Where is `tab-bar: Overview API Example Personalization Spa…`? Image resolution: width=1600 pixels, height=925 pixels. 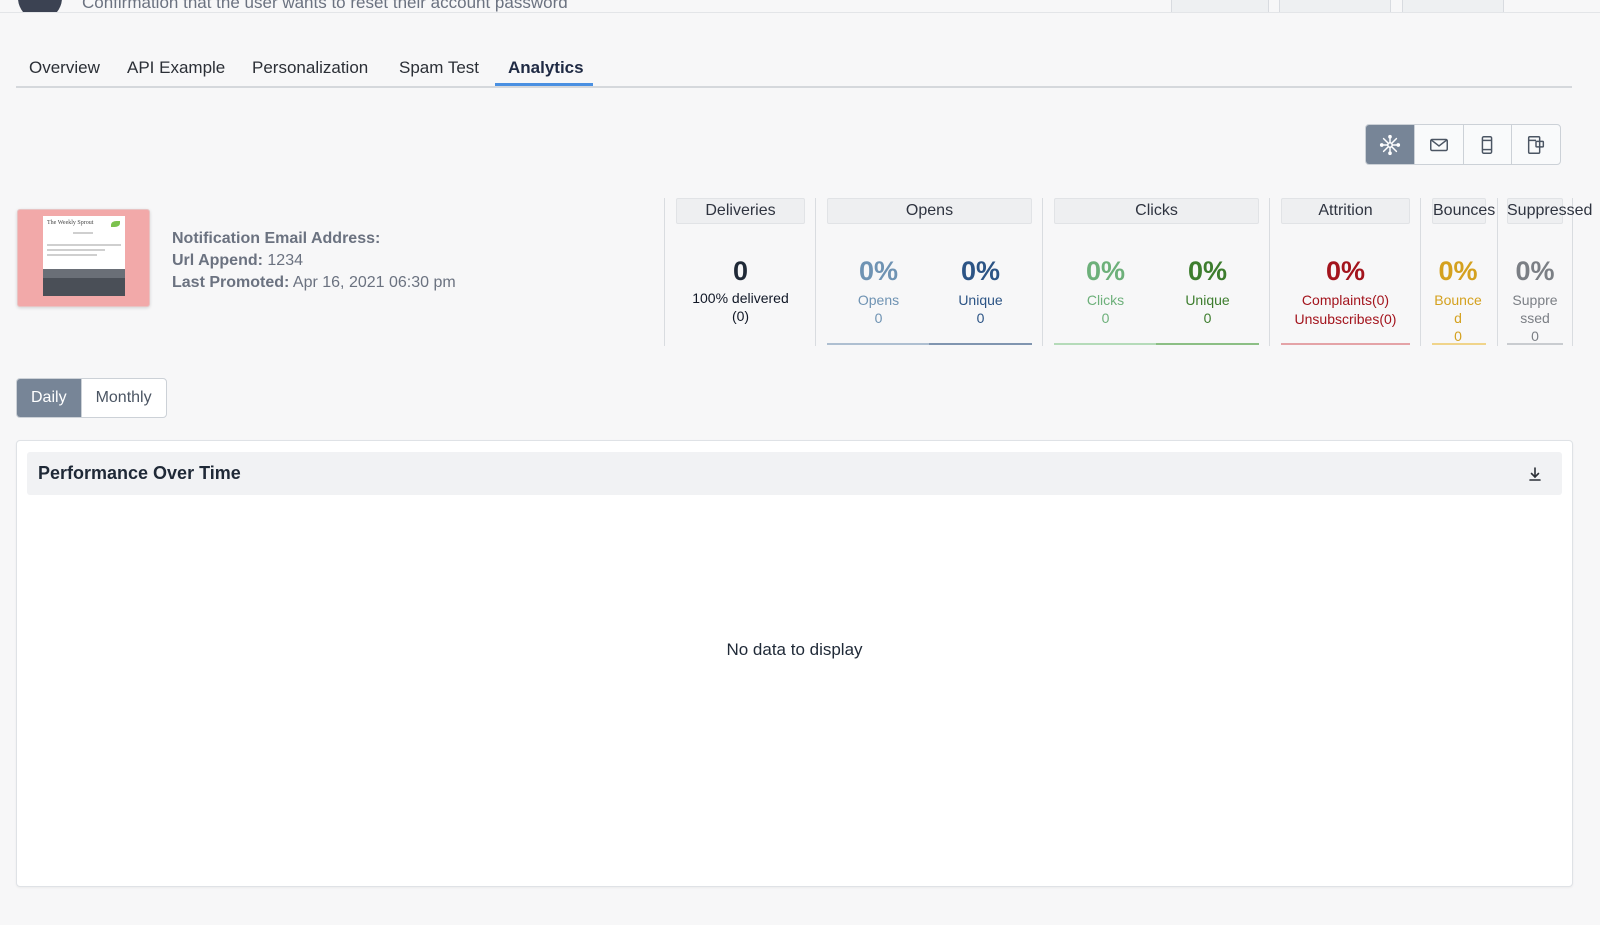
tab-bar: Overview API Example Personalization Spa… is located at coordinates (794, 70).